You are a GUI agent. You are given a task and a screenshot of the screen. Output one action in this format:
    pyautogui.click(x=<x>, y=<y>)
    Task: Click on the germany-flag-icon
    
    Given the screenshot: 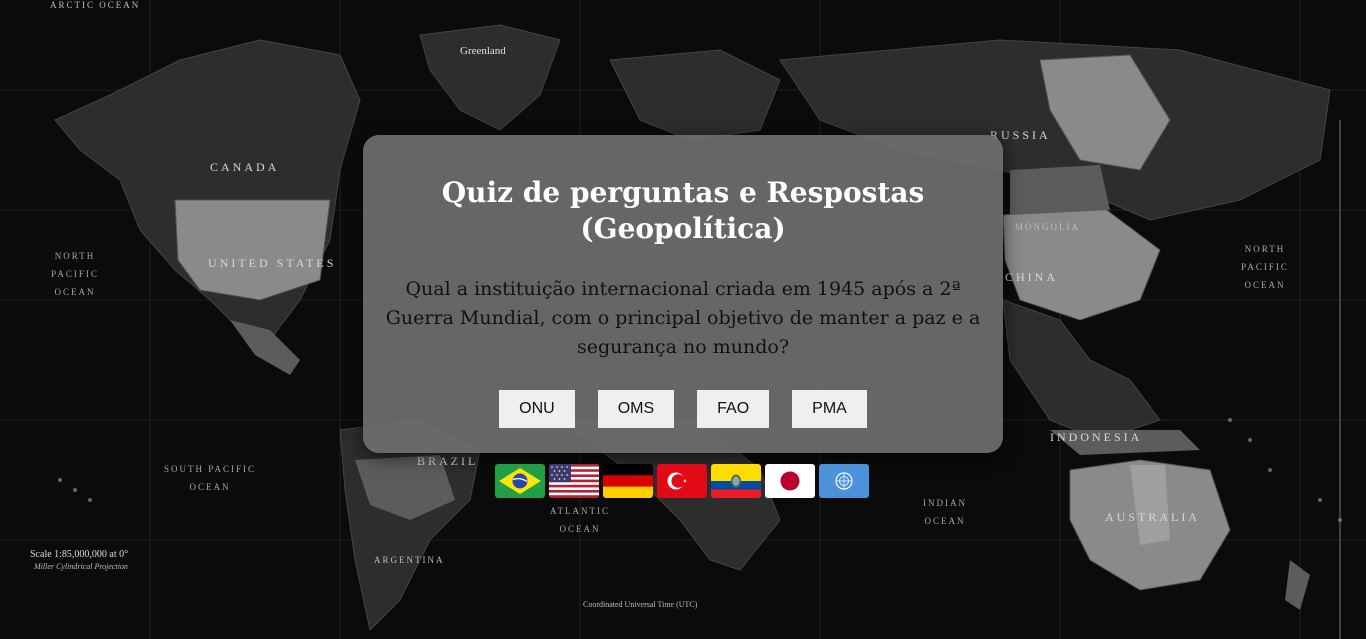 What is the action you would take?
    pyautogui.click(x=628, y=481)
    